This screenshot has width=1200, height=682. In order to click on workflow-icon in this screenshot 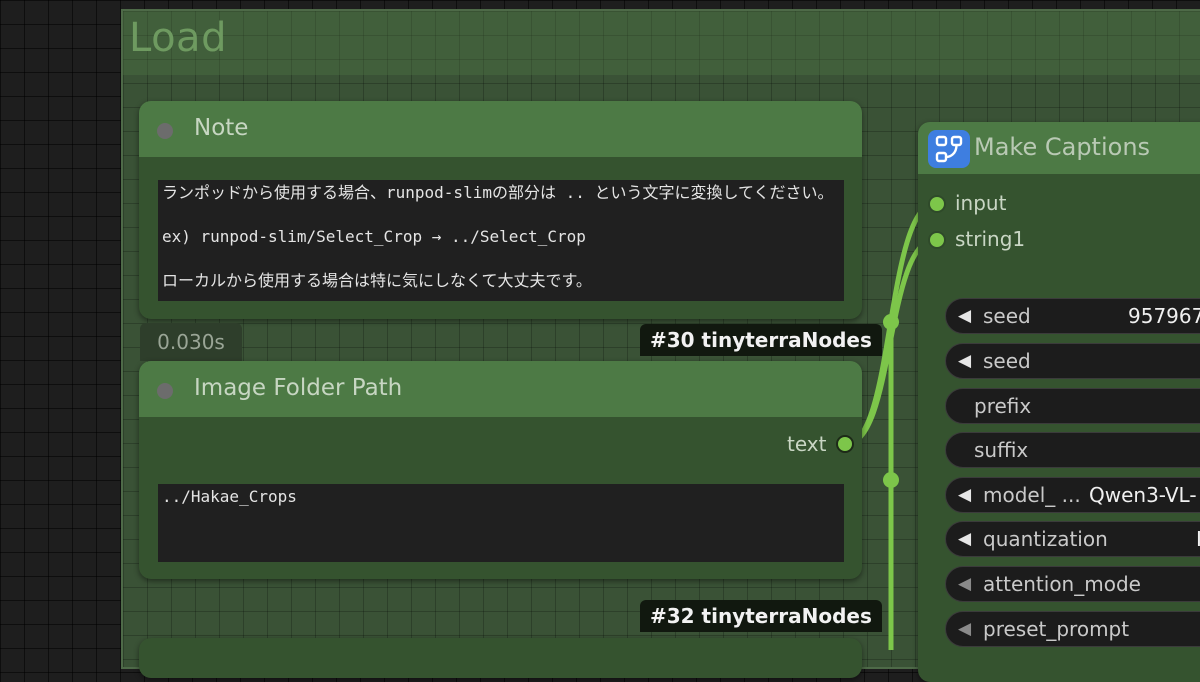, I will do `click(949, 149)`.